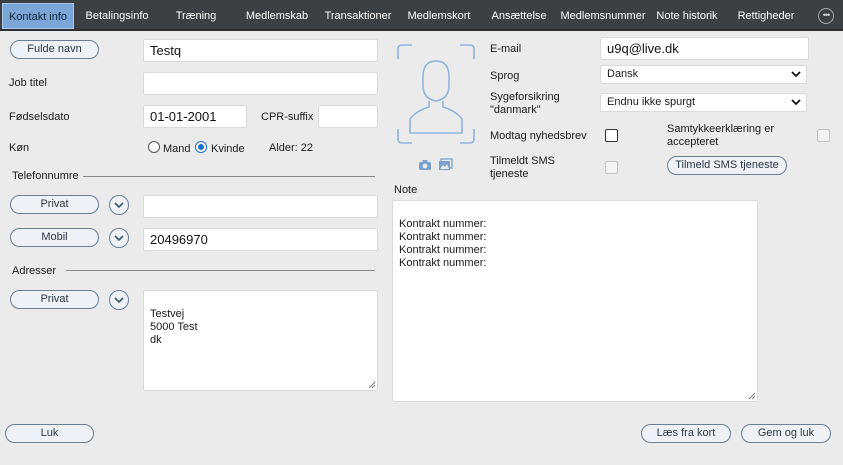 The image size is (843, 465). What do you see at coordinates (727, 165) in the screenshot?
I see `sms-subscribe-button: Tilmeld SMS tjeneste` at bounding box center [727, 165].